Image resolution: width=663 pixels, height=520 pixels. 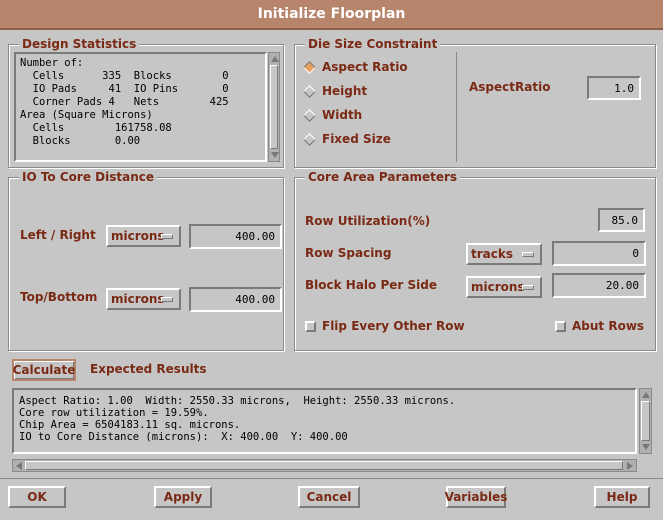 What do you see at coordinates (622, 497) in the screenshot?
I see `help-button: Help` at bounding box center [622, 497].